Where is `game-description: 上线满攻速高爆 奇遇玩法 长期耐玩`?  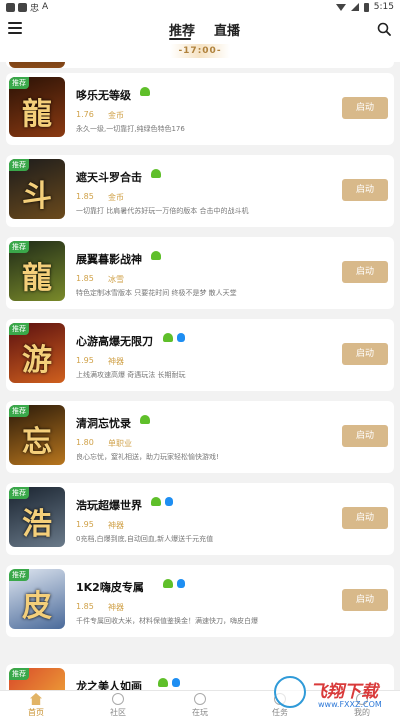
game-description: 上线满攻速高爆 奇遇玩法 长期耐玩 is located at coordinates (131, 375).